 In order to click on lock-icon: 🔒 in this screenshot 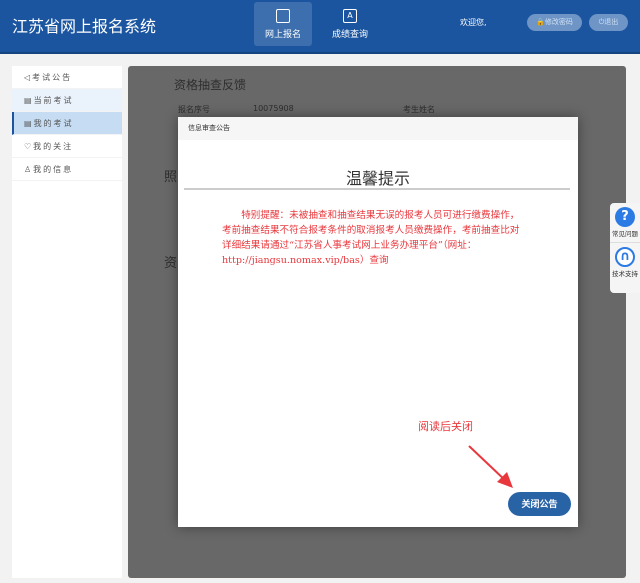, I will do `click(540, 22)`.